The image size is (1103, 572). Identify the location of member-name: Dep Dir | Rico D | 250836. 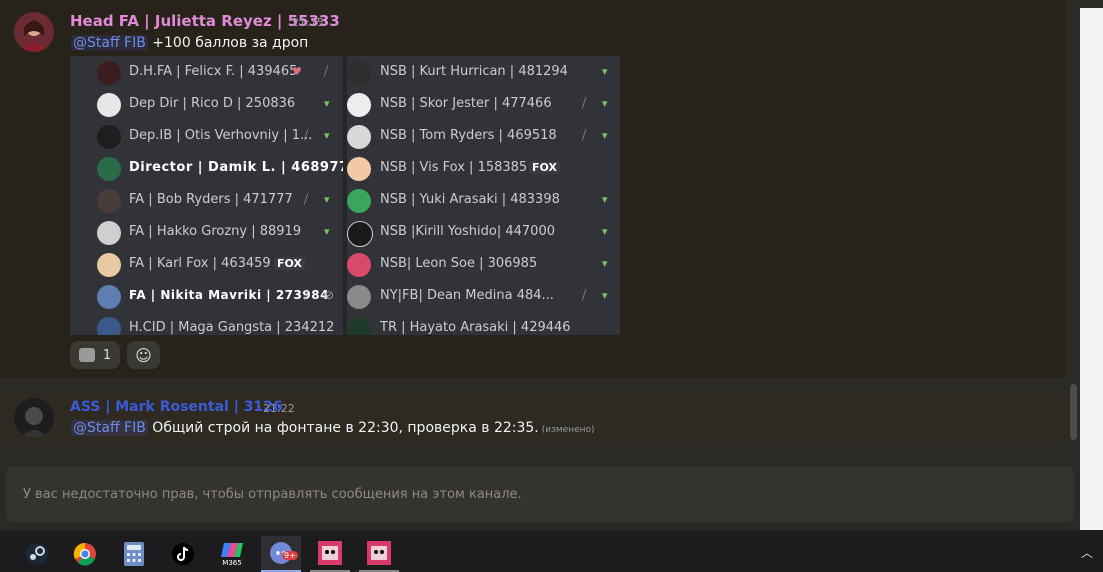
(212, 103).